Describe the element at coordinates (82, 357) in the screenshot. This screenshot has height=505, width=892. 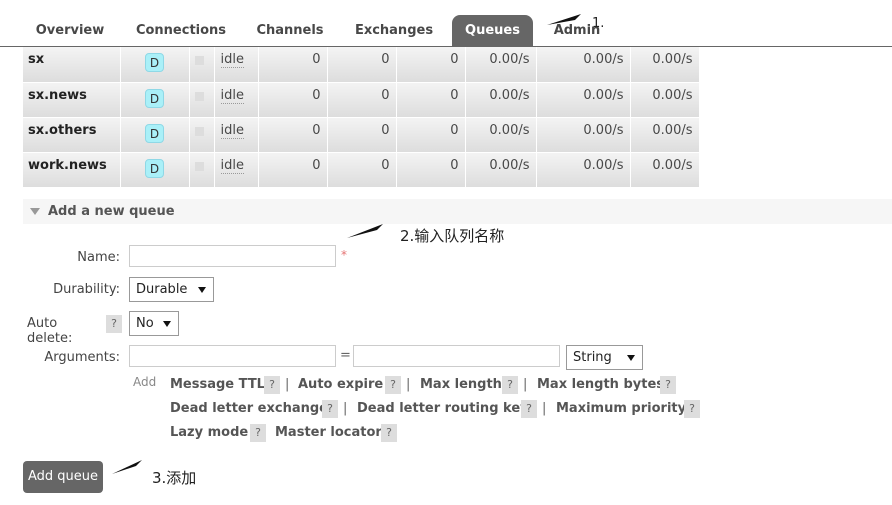
I see `arguments-label: Arguments:` at that location.